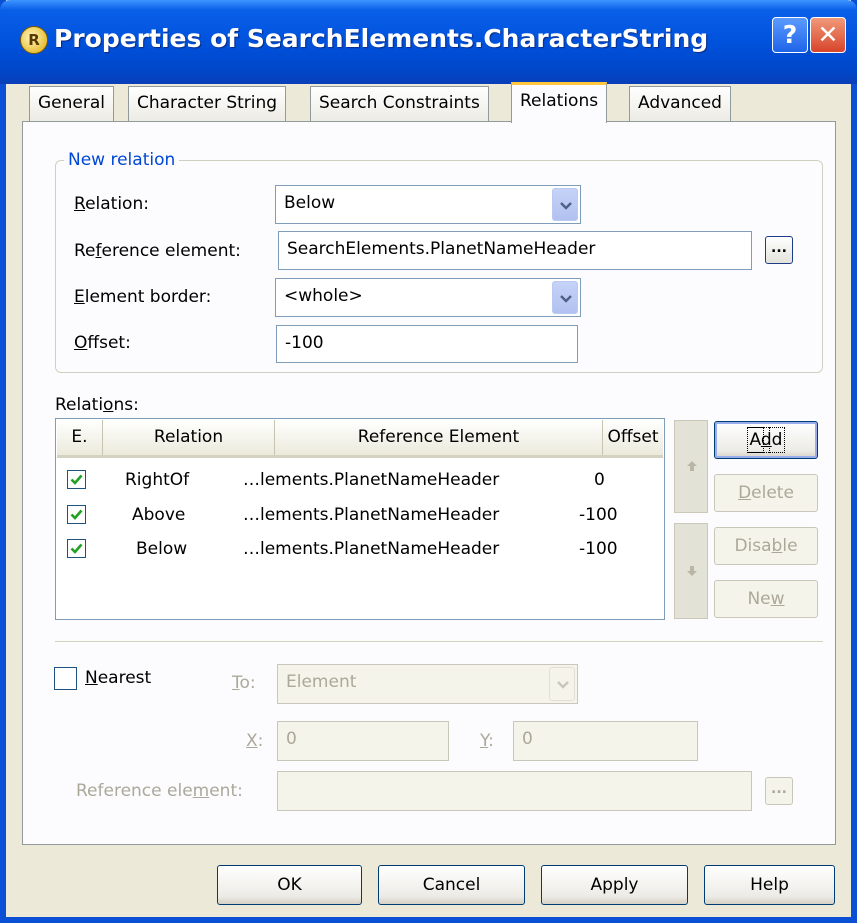 Image resolution: width=857 pixels, height=923 pixels. What do you see at coordinates (428, 297) in the screenshot?
I see `element-border-combobox: <whole>` at bounding box center [428, 297].